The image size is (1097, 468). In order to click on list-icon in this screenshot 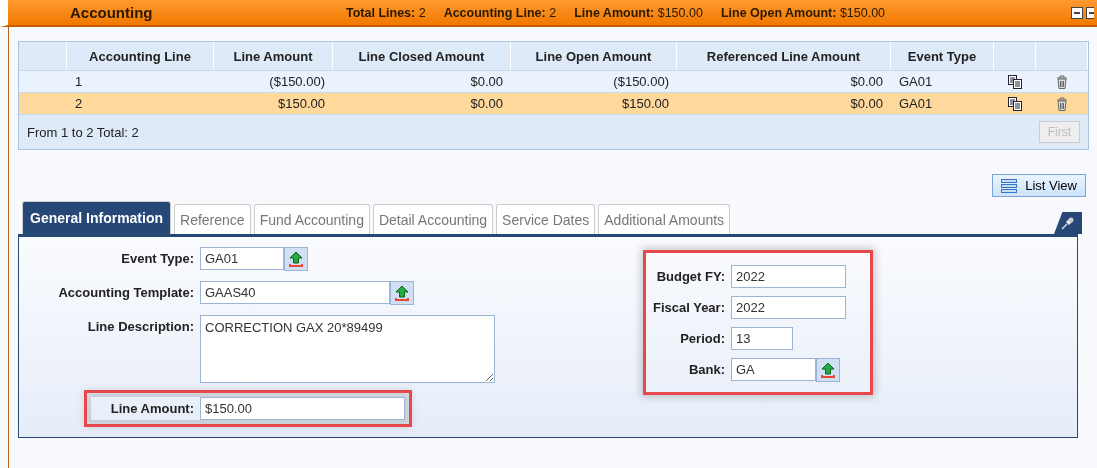, I will do `click(1009, 185)`.